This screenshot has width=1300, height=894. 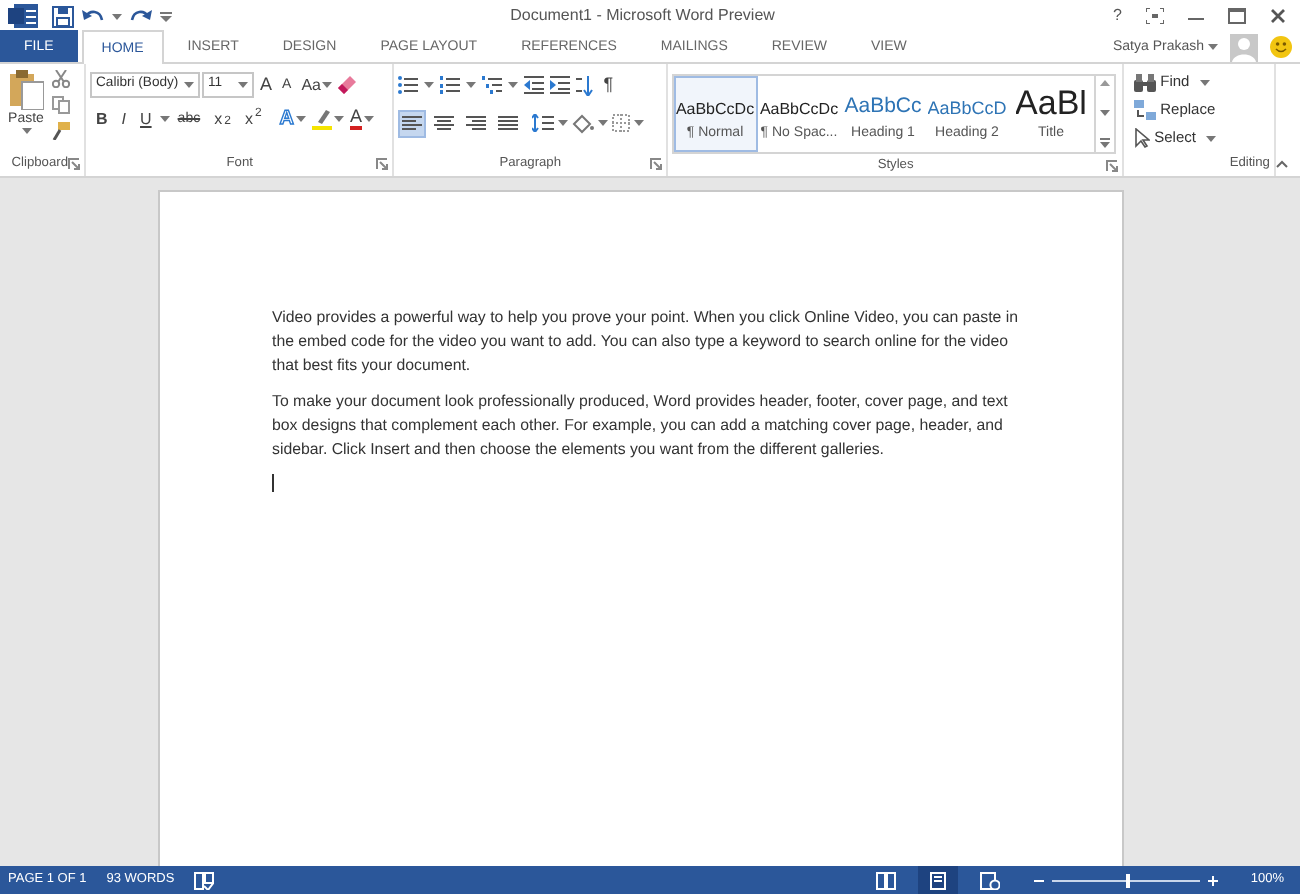 What do you see at coordinates (266, 85) in the screenshot?
I see `grow-font-button: A` at bounding box center [266, 85].